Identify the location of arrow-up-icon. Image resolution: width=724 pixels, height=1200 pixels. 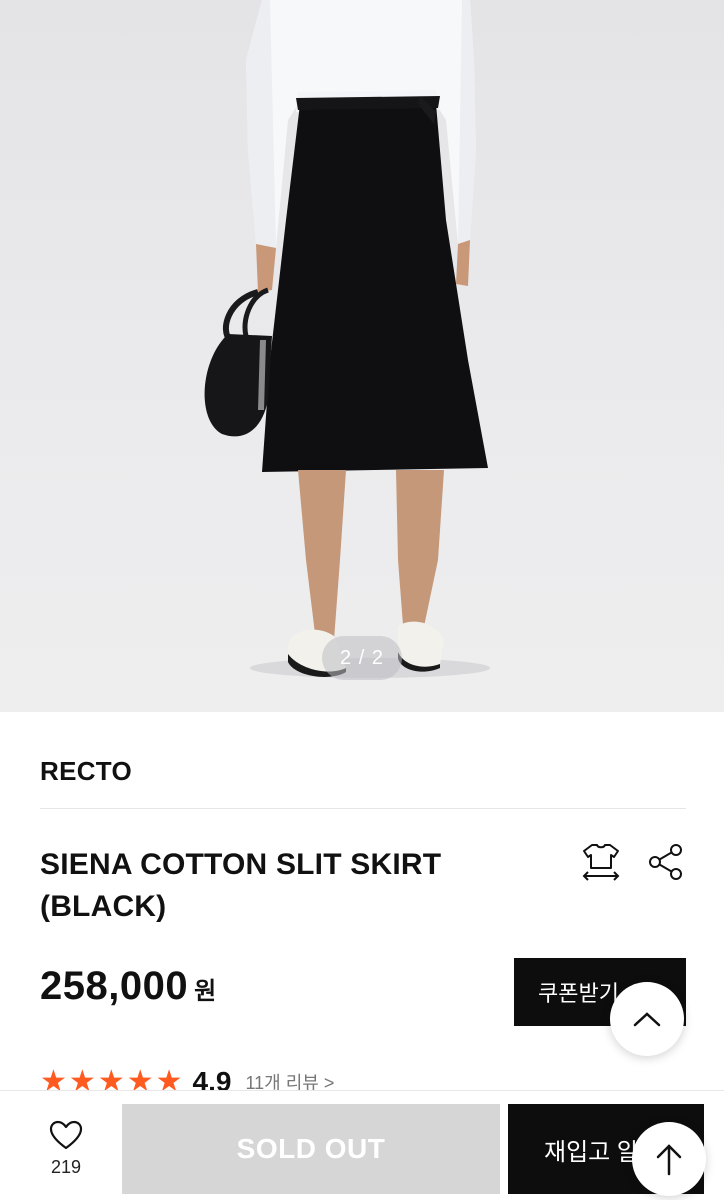
(669, 1160).